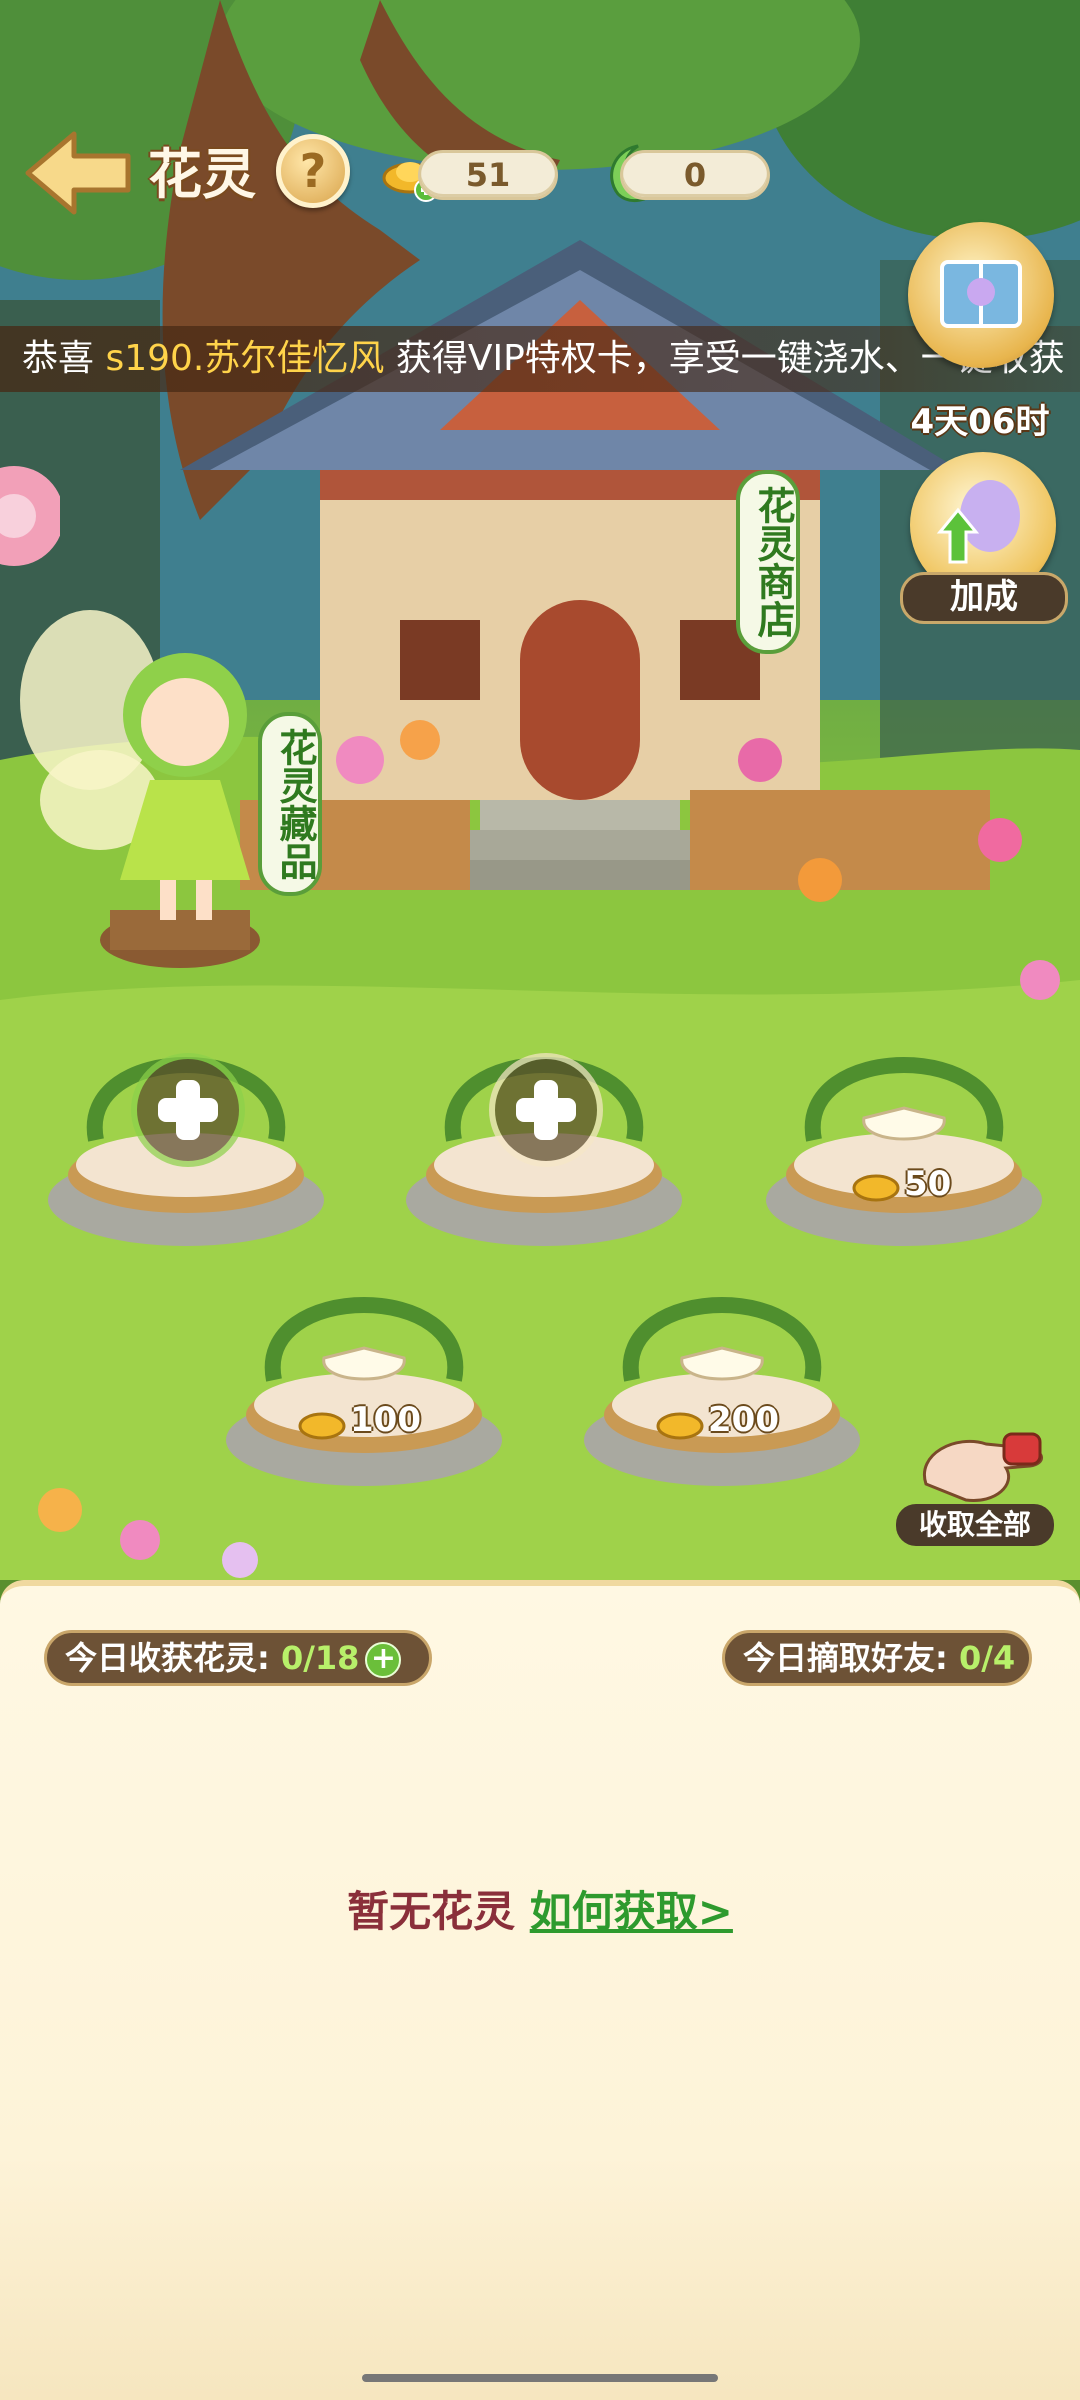 This screenshot has width=1080, height=2400. Describe the element at coordinates (976, 1469) in the screenshot. I see `hand-collect-icon` at that location.